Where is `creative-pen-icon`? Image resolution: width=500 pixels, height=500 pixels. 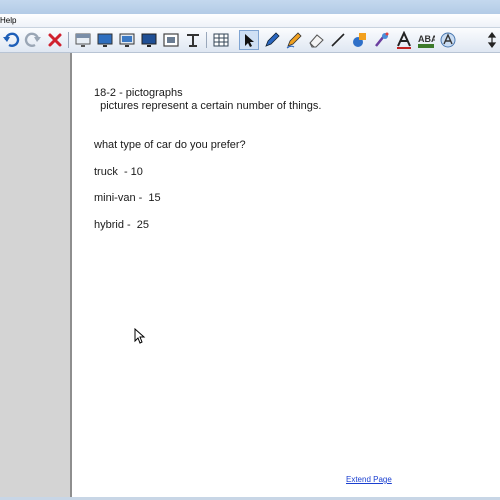 creative-pen-icon is located at coordinates (294, 40).